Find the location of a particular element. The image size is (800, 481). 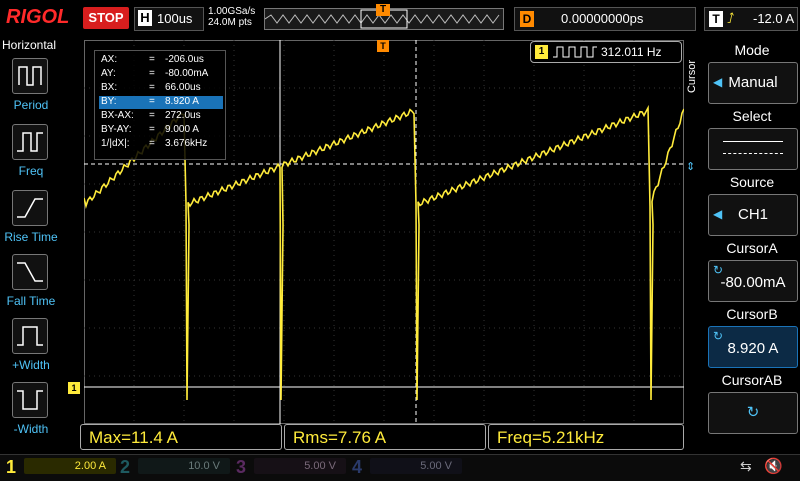

delay-value: 0.00000000ps is located at coordinates (602, 18).